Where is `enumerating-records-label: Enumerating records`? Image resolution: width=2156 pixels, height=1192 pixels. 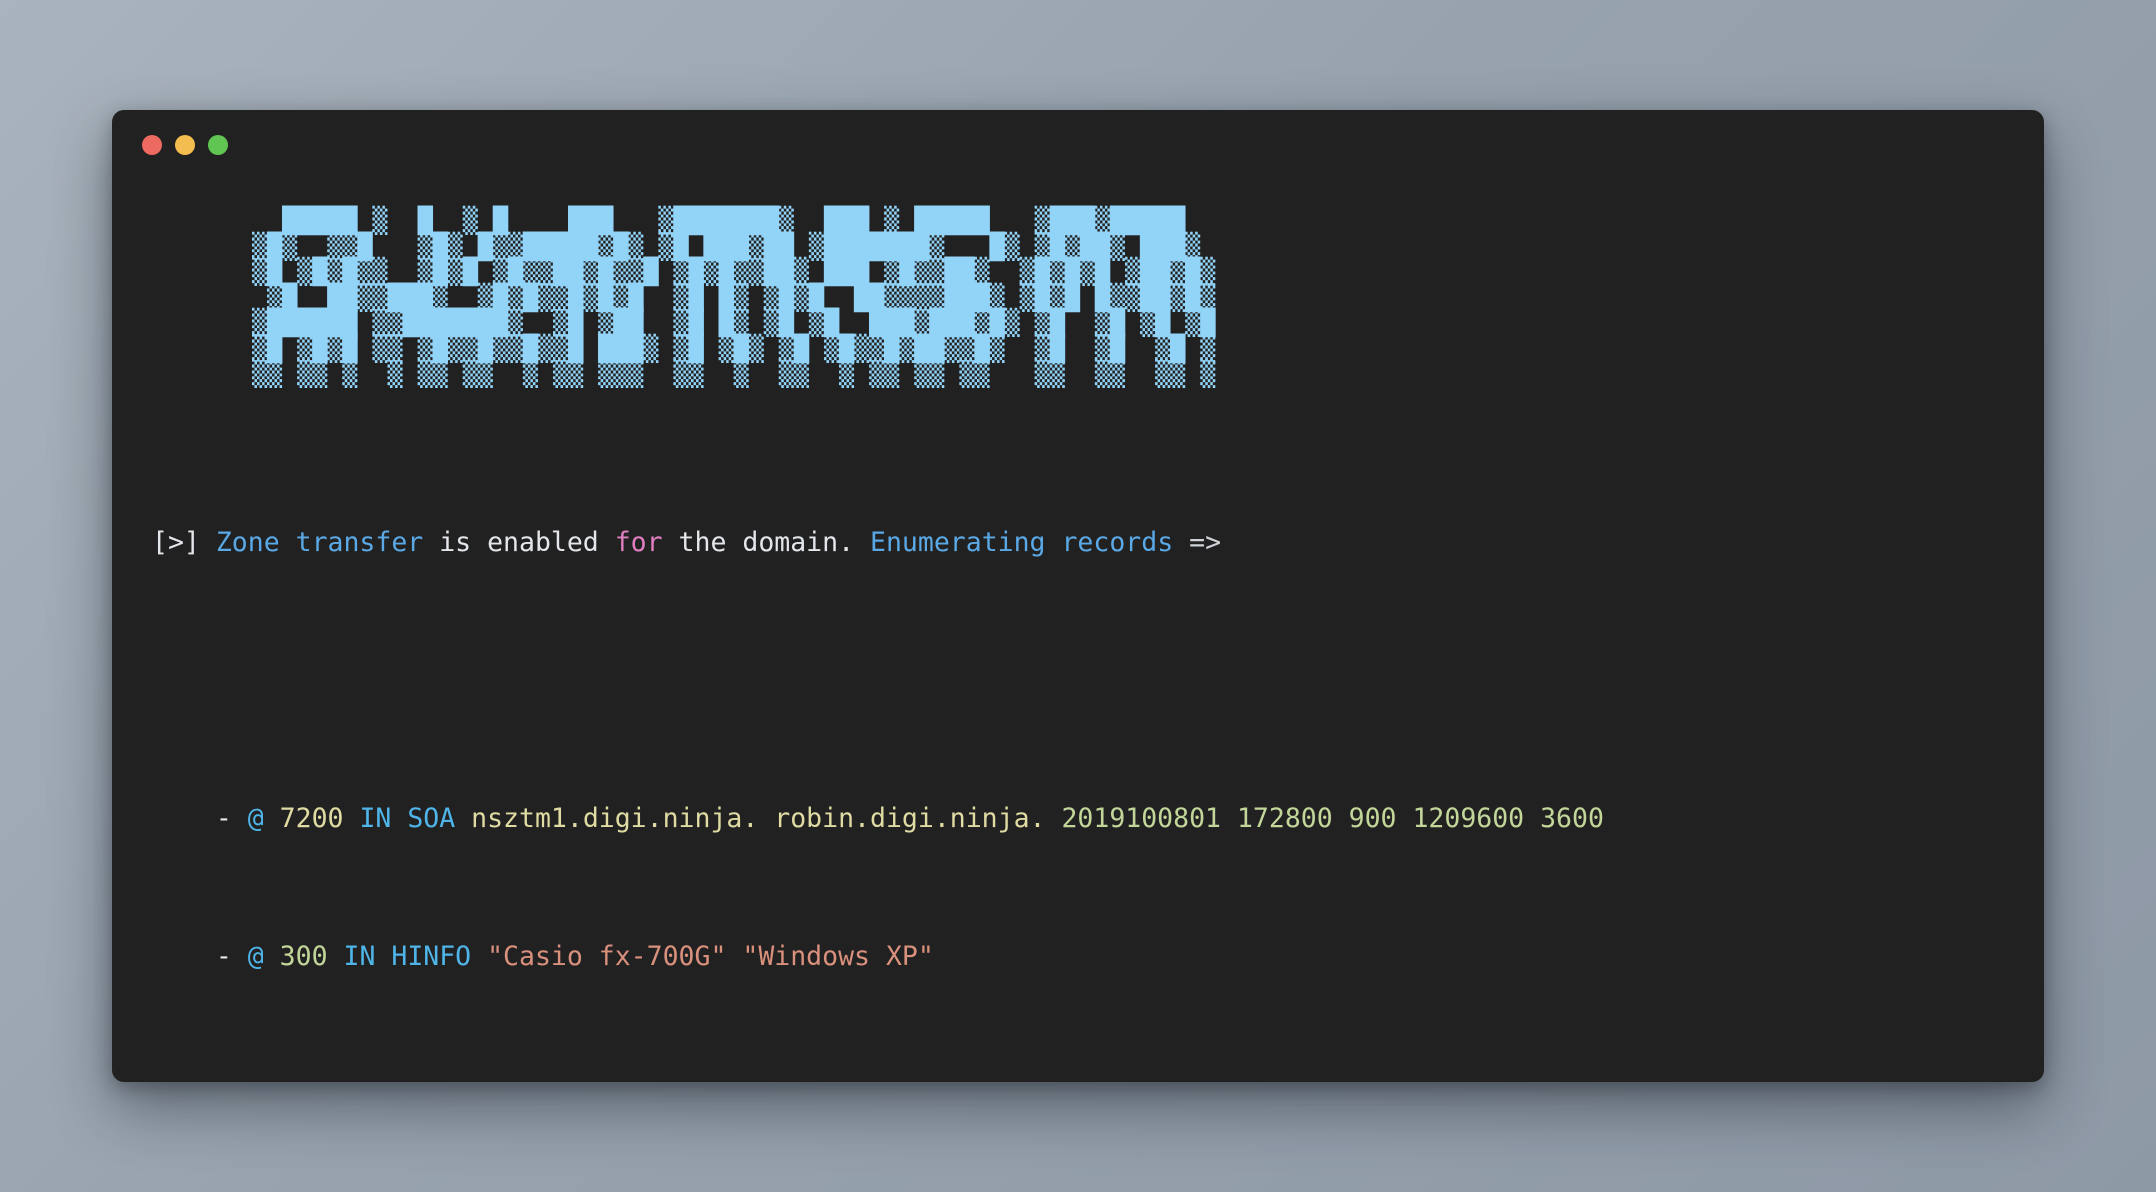
enumerating-records-label: Enumerating records is located at coordinates (1022, 542).